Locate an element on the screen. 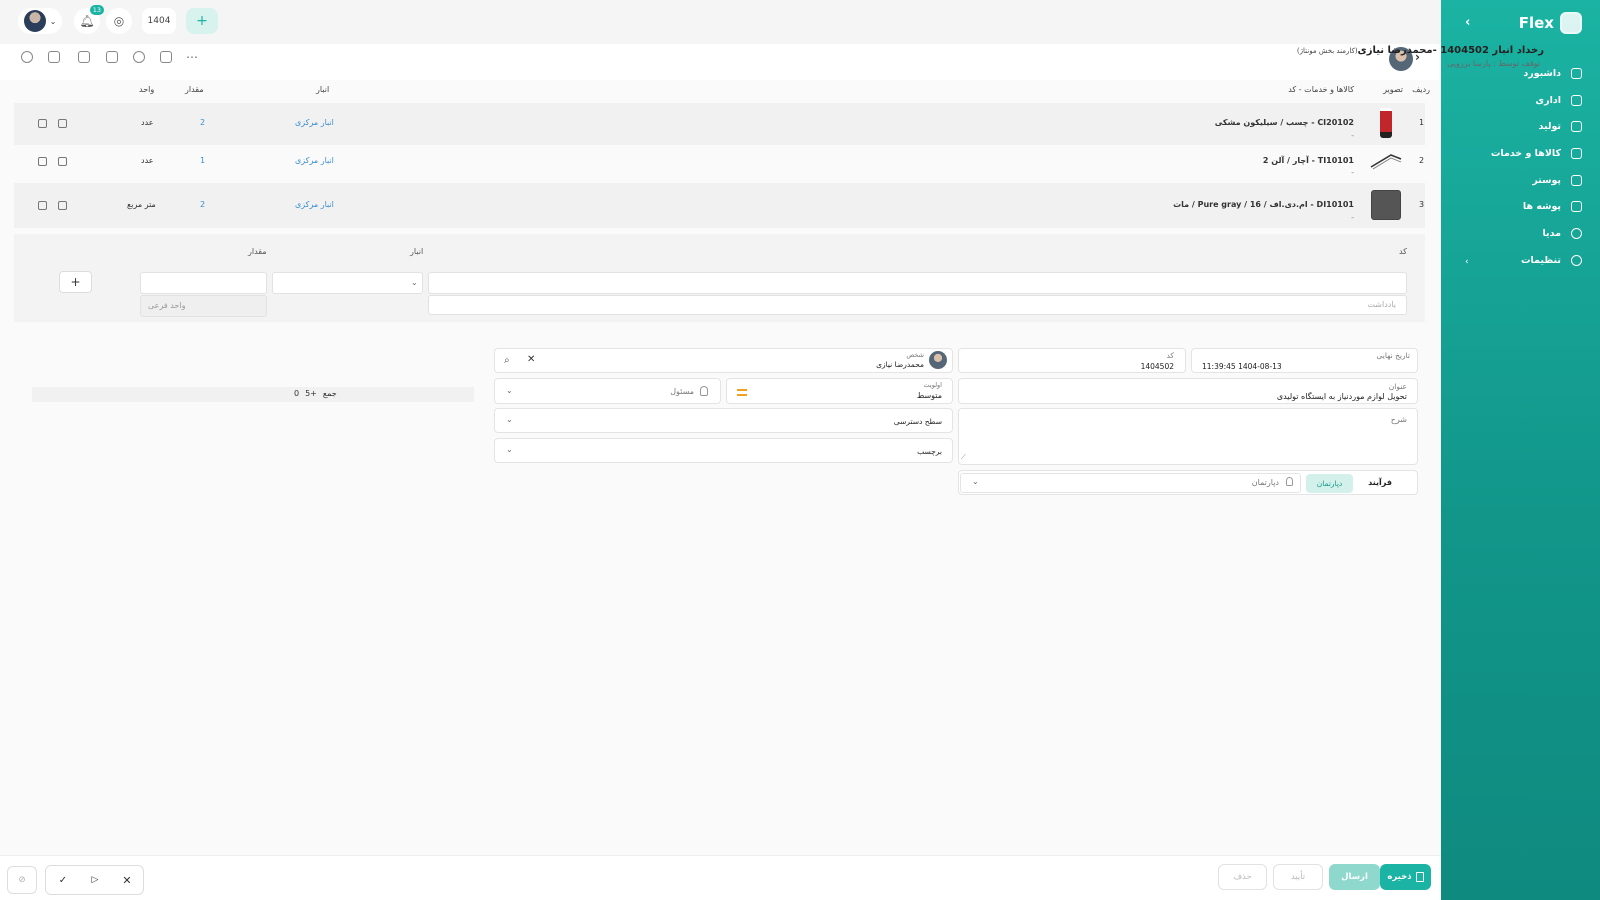  close-icon: ✕ is located at coordinates (127, 880).